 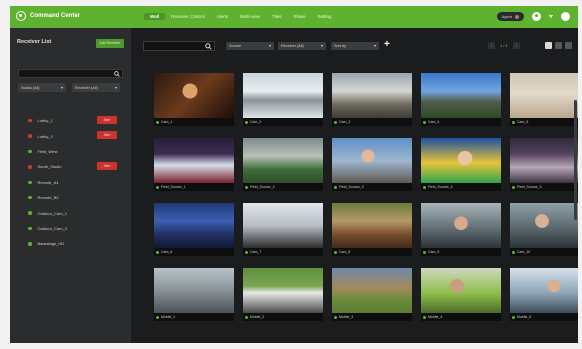 I want to click on source-tile: Field_Source_2, so click(x=283, y=165).